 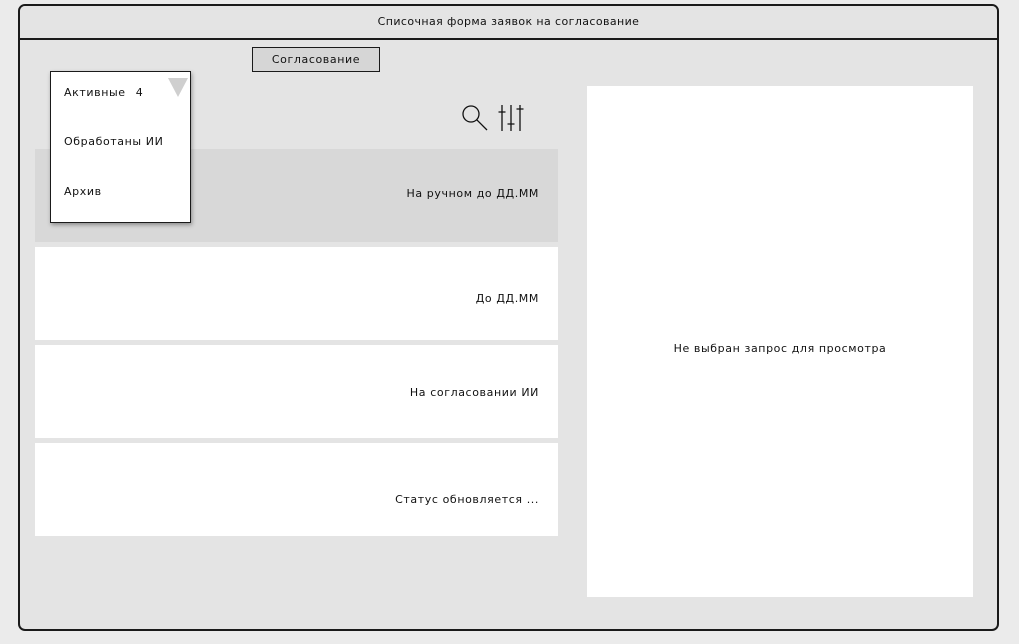 What do you see at coordinates (507, 298) in the screenshot?
I see `request-status: До ДД.ММ` at bounding box center [507, 298].